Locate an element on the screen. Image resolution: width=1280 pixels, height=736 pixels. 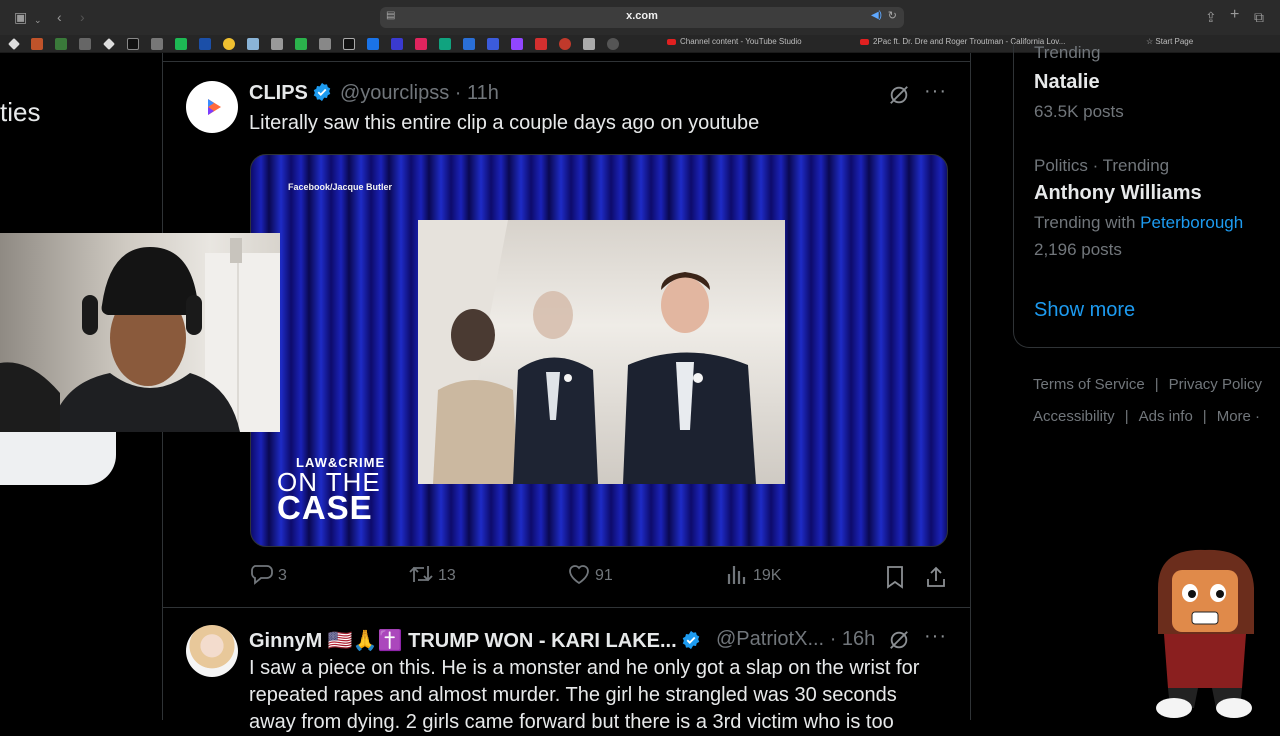
author-name: CLIPS is located at coordinates (278, 93).